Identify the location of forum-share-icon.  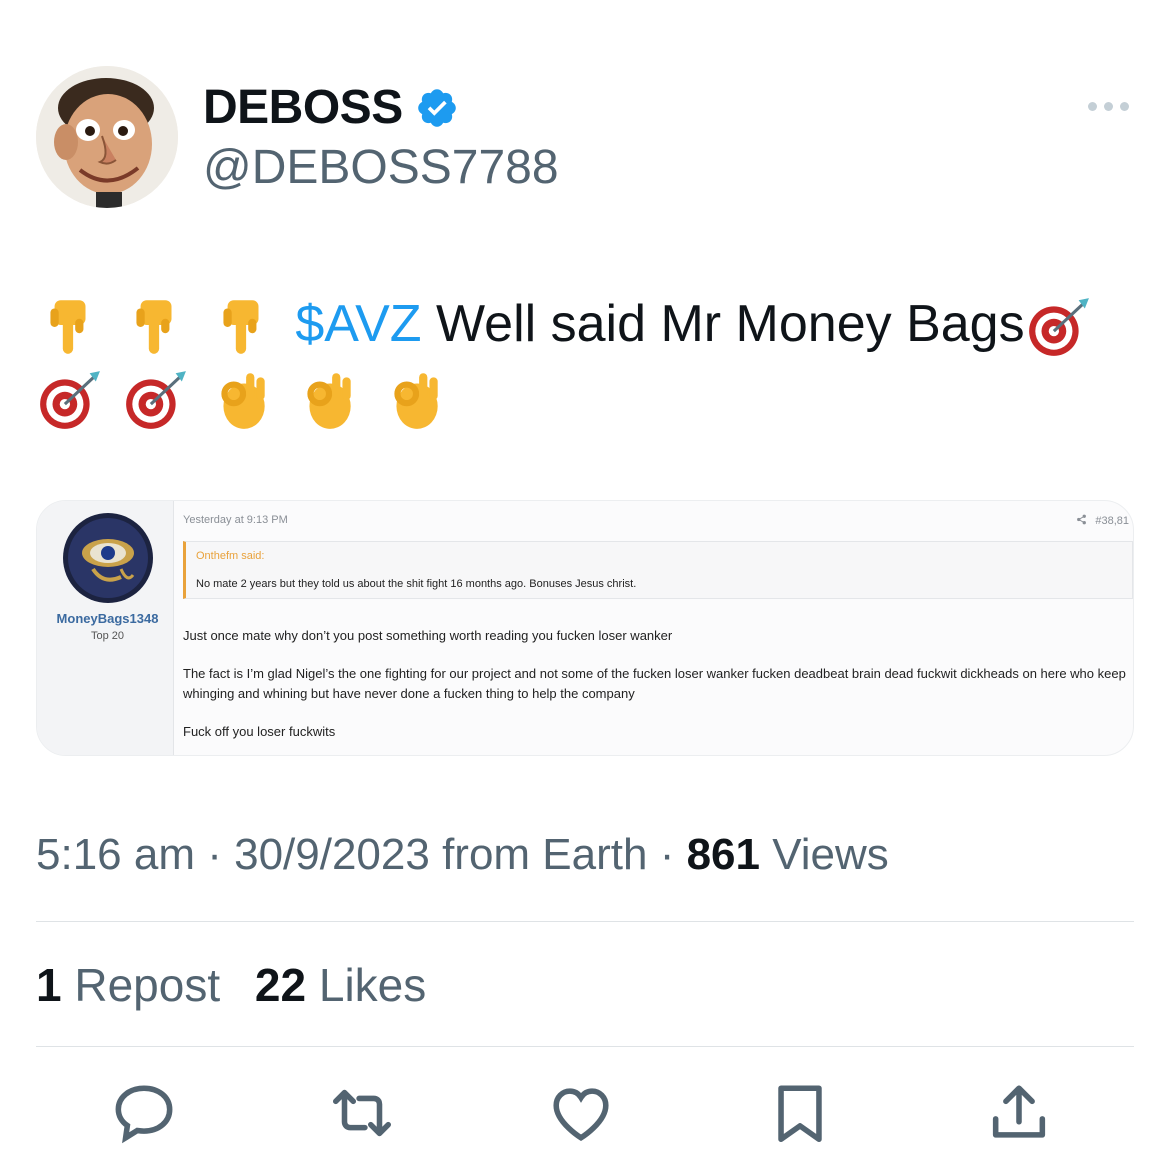
(1081, 521).